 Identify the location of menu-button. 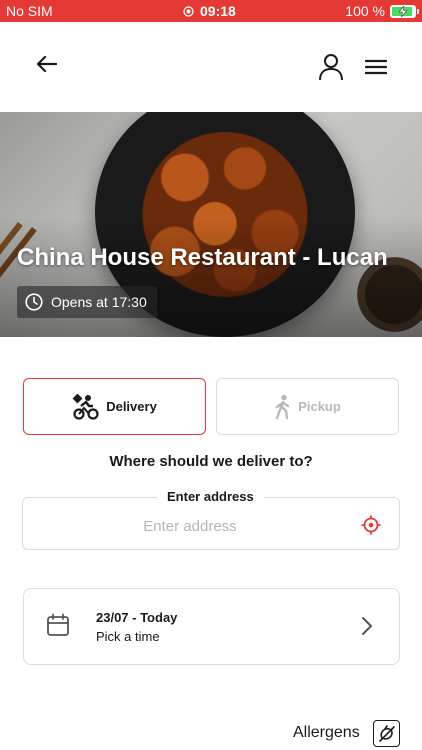
(376, 67).